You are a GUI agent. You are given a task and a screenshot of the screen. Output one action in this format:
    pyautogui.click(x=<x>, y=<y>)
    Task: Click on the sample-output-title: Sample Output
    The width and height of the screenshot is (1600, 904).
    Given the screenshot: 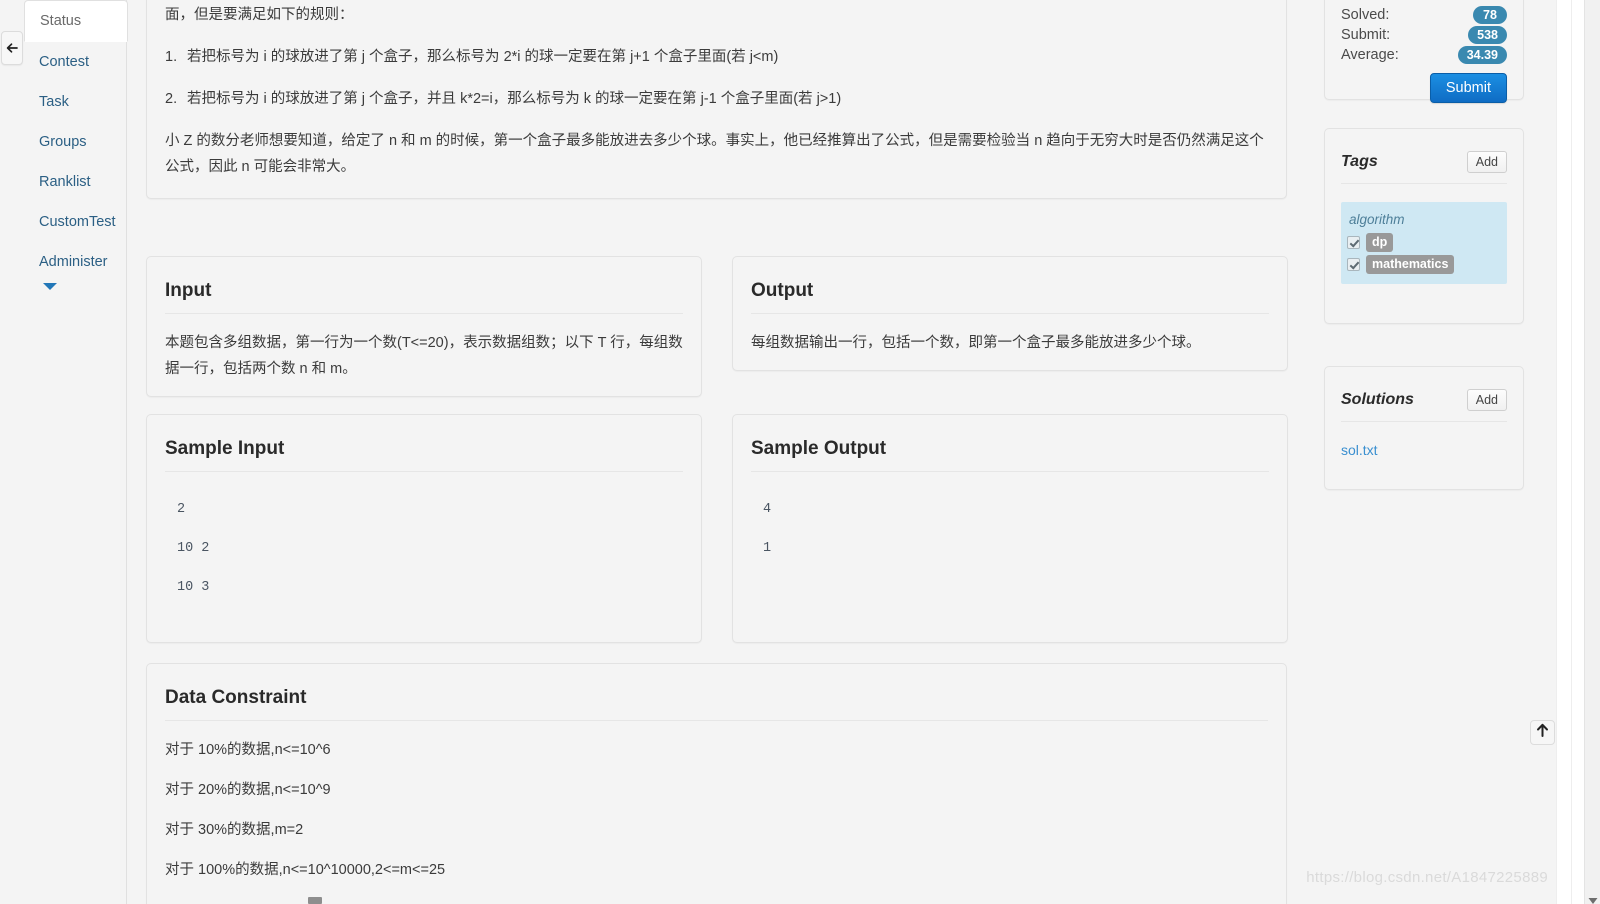 What is the action you would take?
    pyautogui.click(x=1010, y=443)
    